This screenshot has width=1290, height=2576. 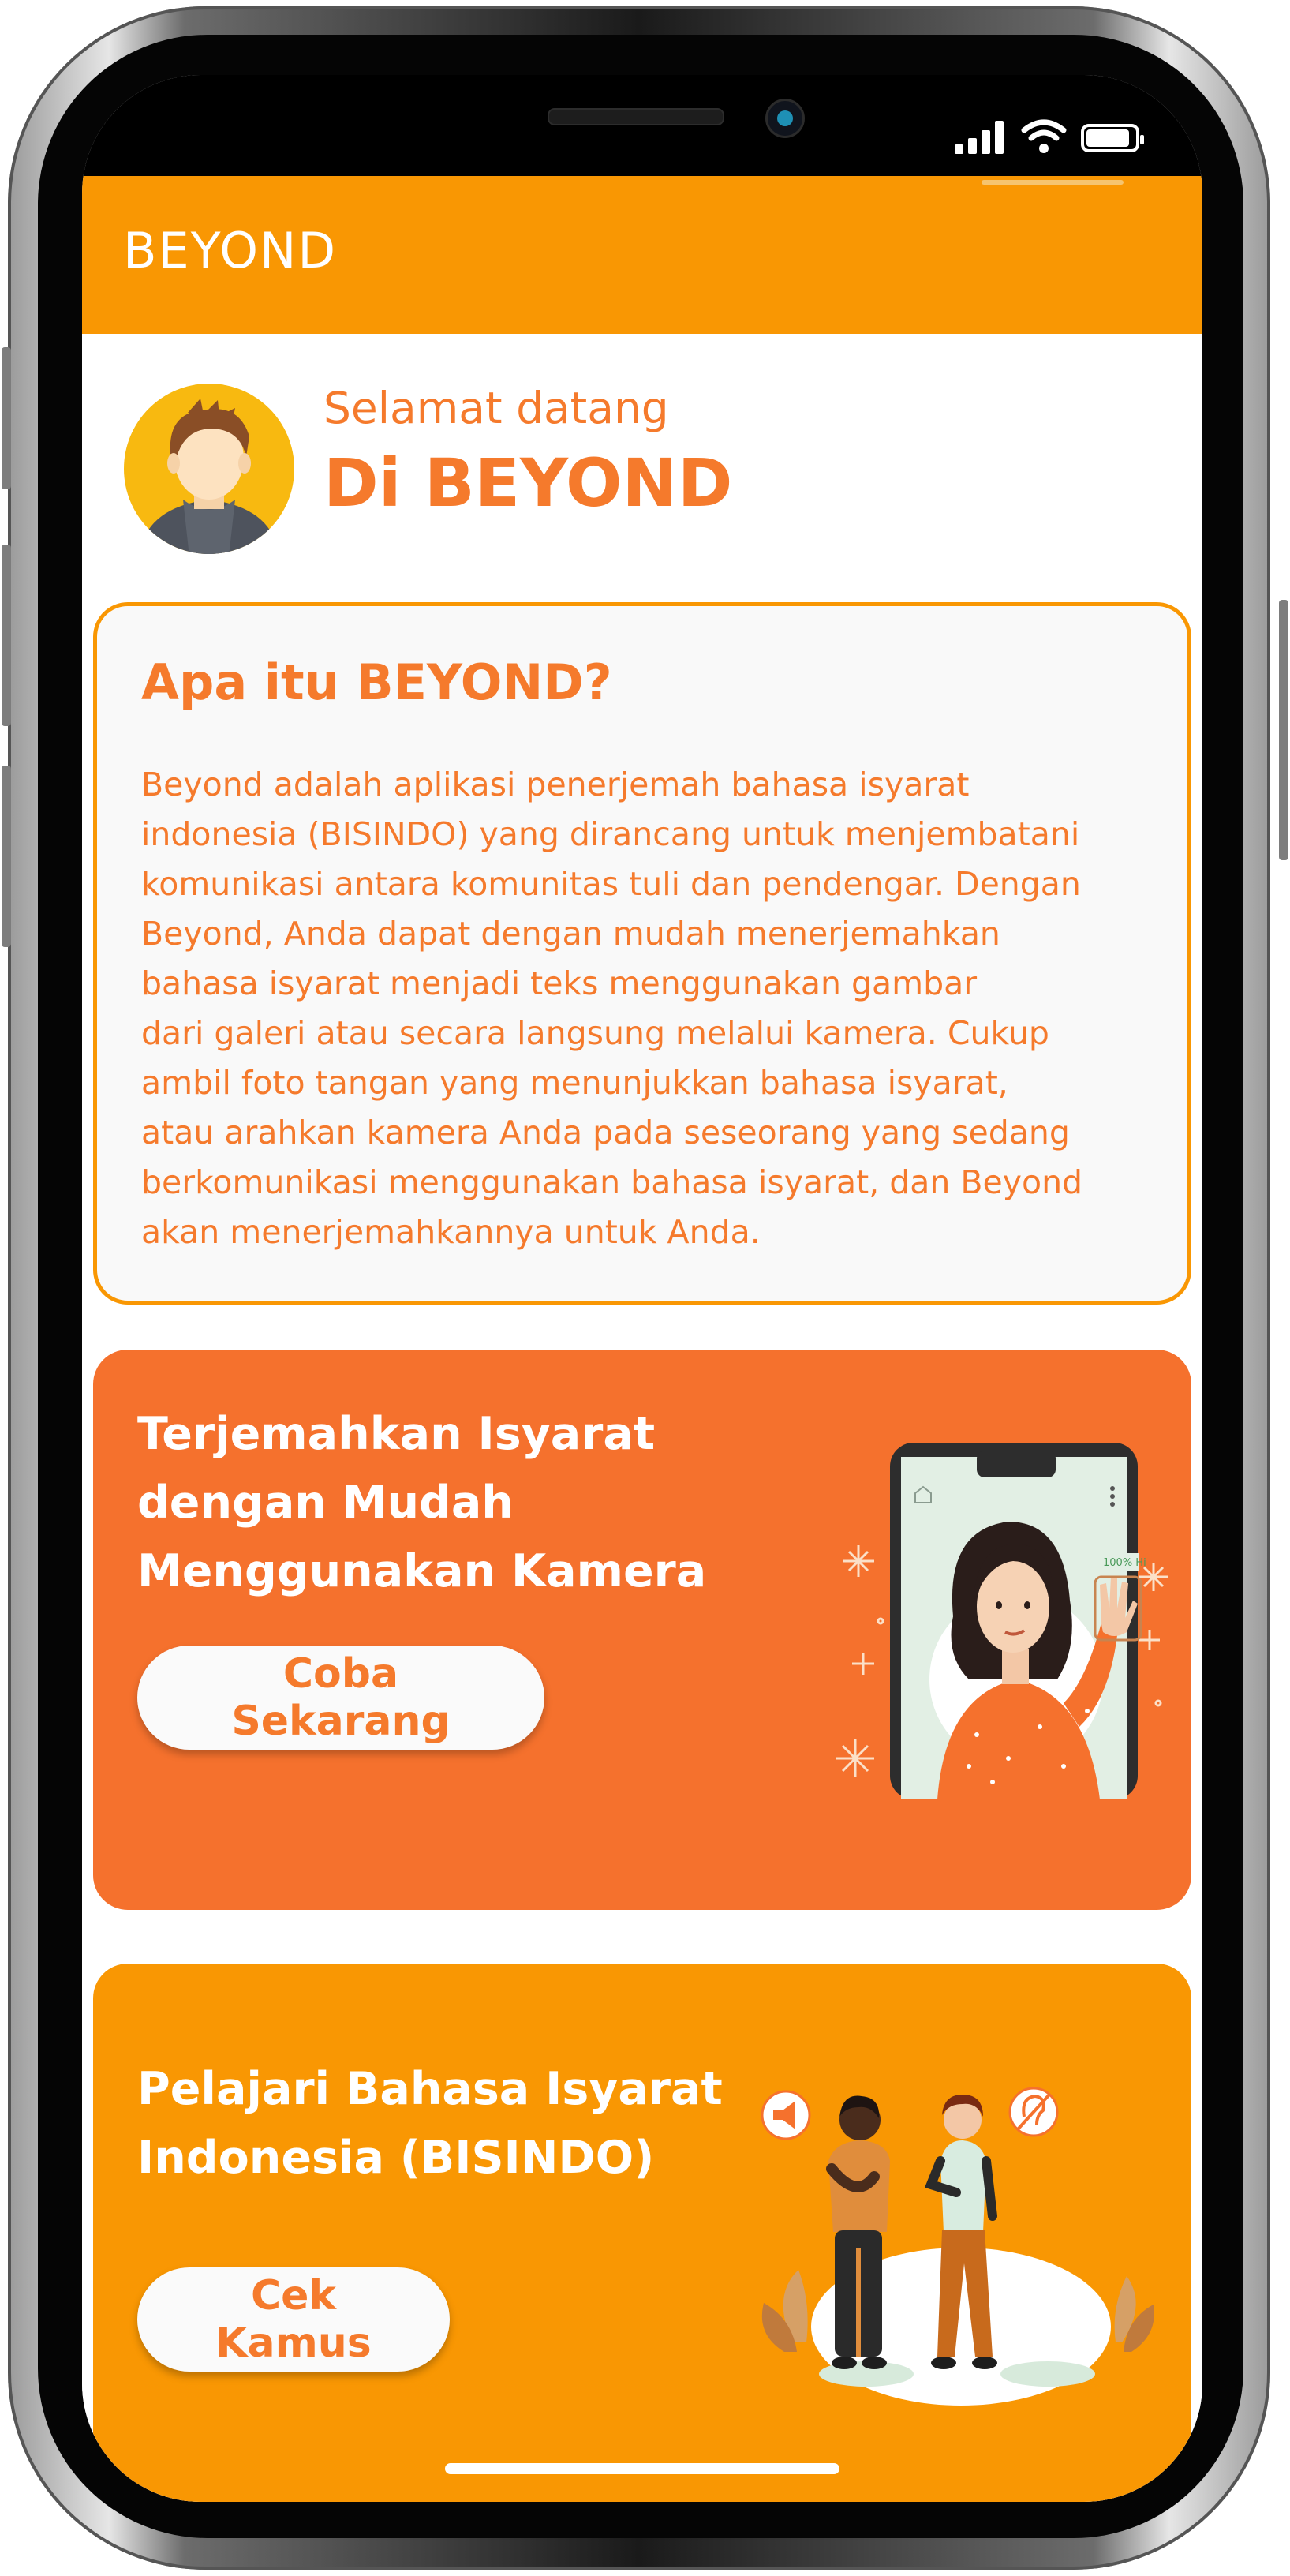 What do you see at coordinates (1053, 182) in the screenshot?
I see `app-bar-handle` at bounding box center [1053, 182].